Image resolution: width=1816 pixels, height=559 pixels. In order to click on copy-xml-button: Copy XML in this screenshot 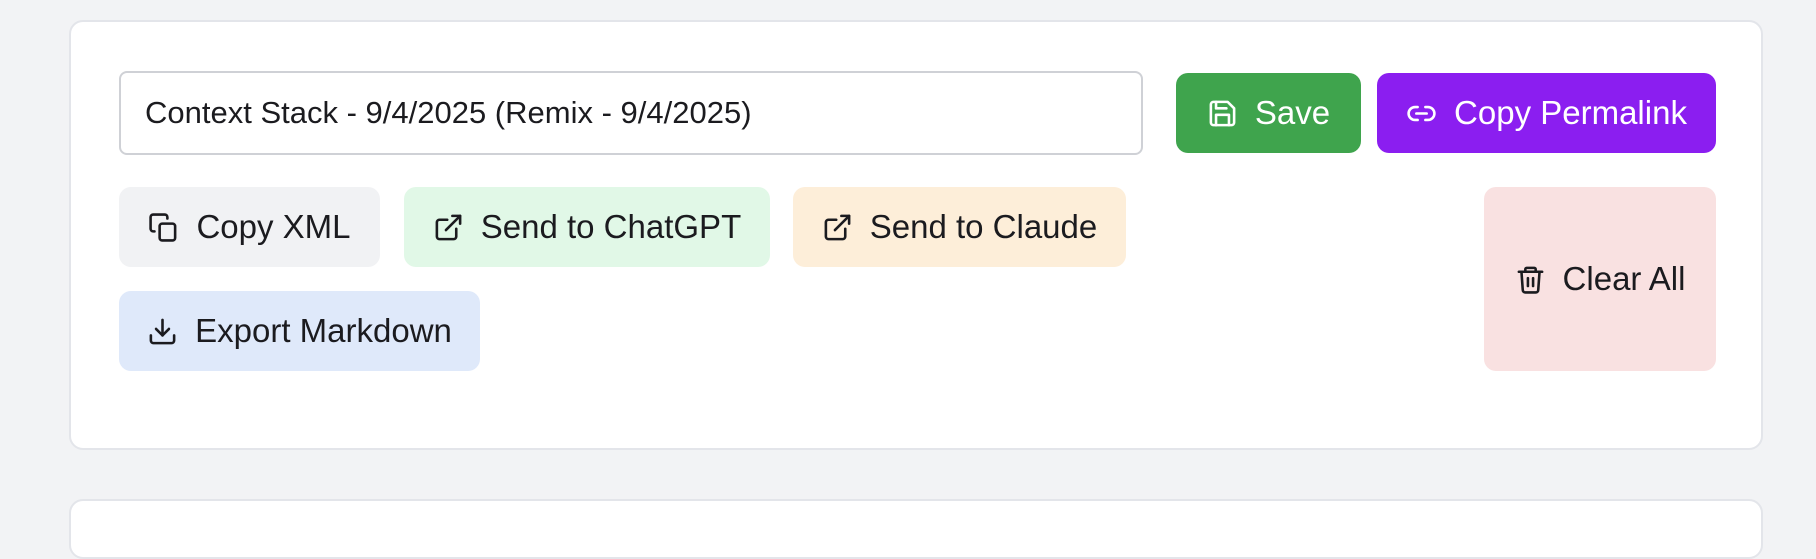, I will do `click(249, 227)`.